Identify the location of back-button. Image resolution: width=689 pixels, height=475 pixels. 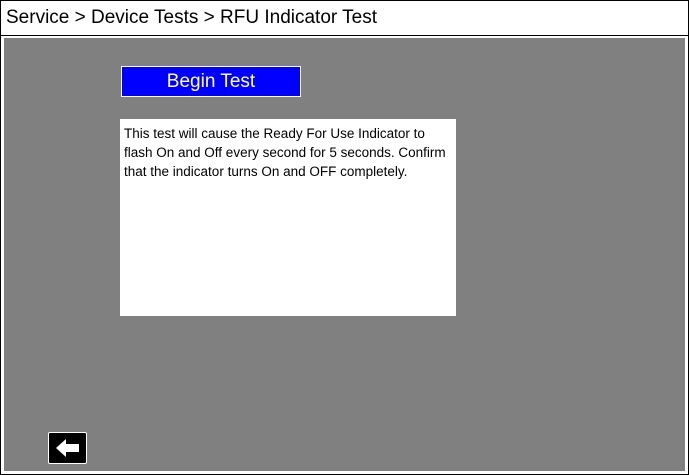
(67, 448).